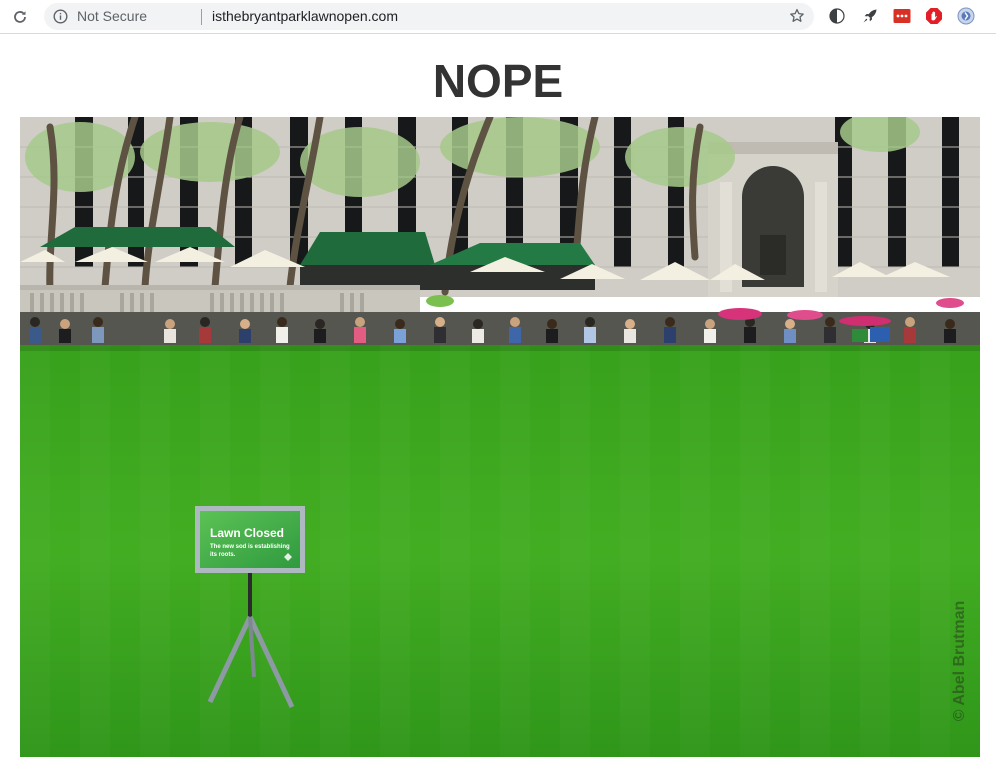 The height and width of the screenshot is (768, 996). I want to click on photo-credit-text: © Abel Brutman, so click(959, 661).